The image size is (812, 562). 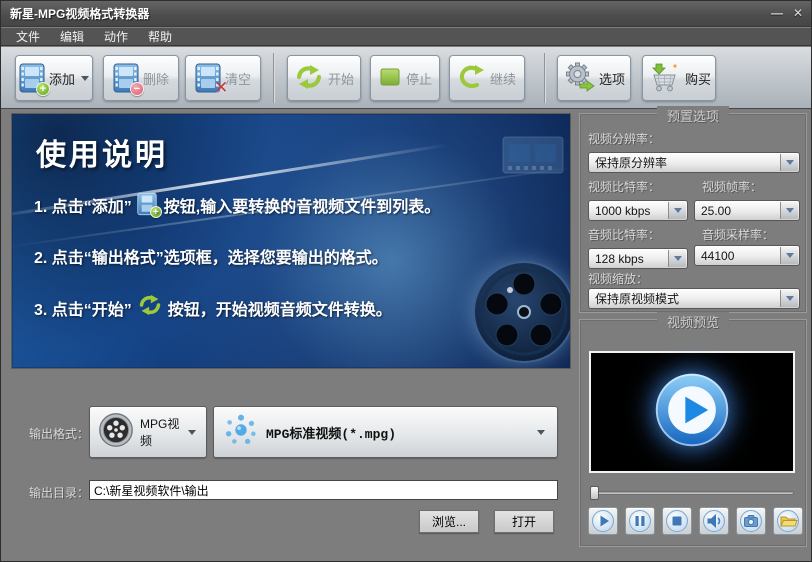 What do you see at coordinates (798, 13) in the screenshot?
I see `close-button: ✕` at bounding box center [798, 13].